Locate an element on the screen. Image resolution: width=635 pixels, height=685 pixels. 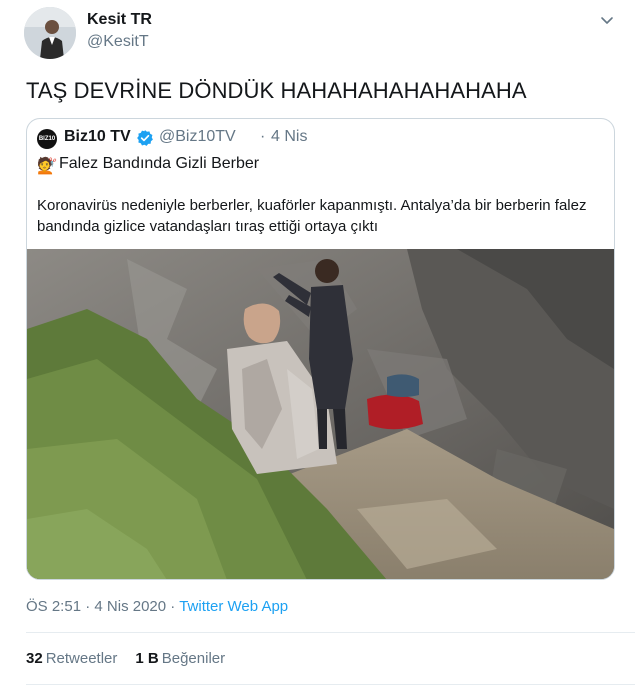
divider is located at coordinates (330, 632).